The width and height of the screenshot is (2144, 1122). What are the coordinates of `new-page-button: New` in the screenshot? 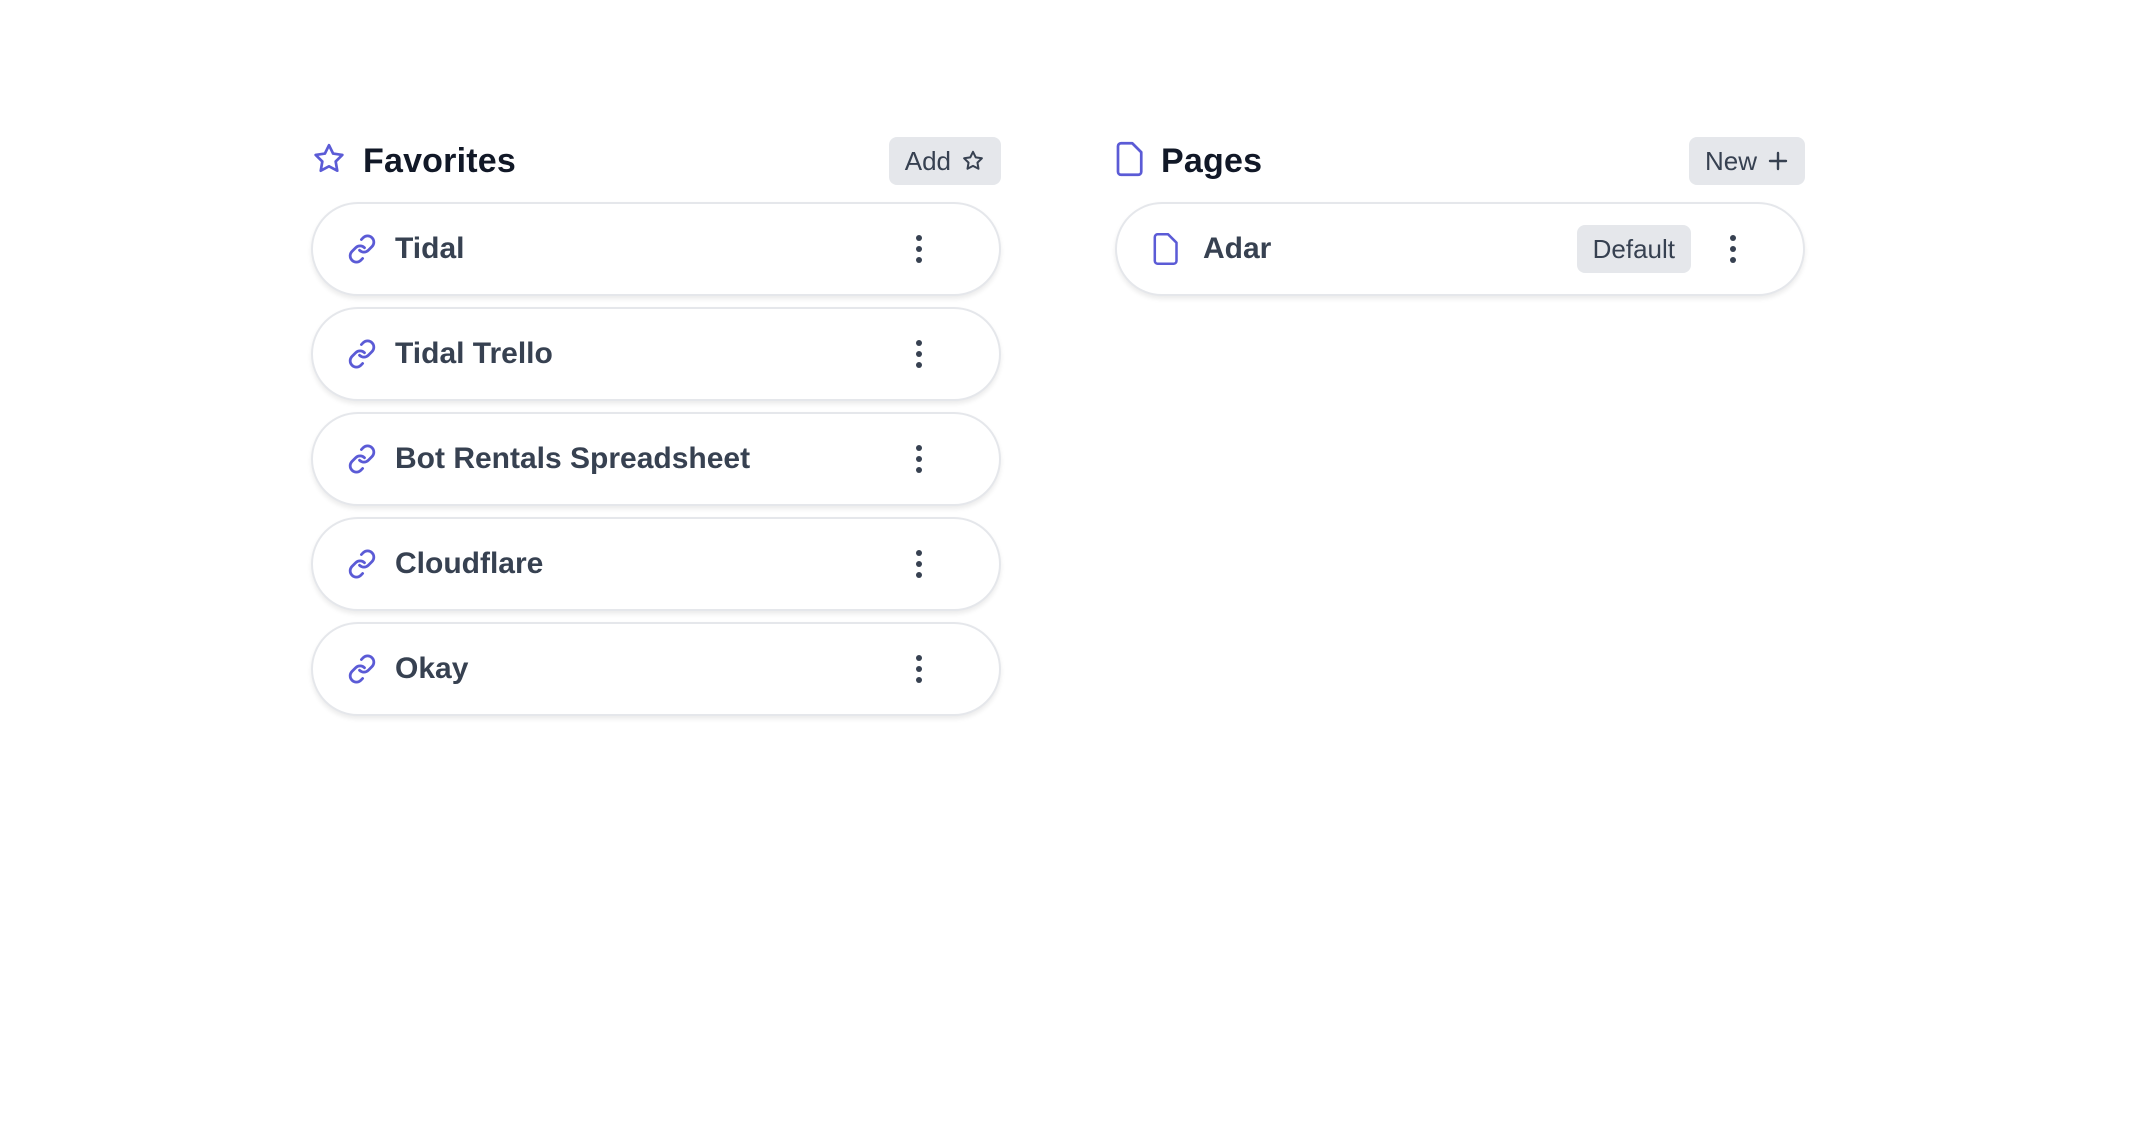 It's located at (1746, 161).